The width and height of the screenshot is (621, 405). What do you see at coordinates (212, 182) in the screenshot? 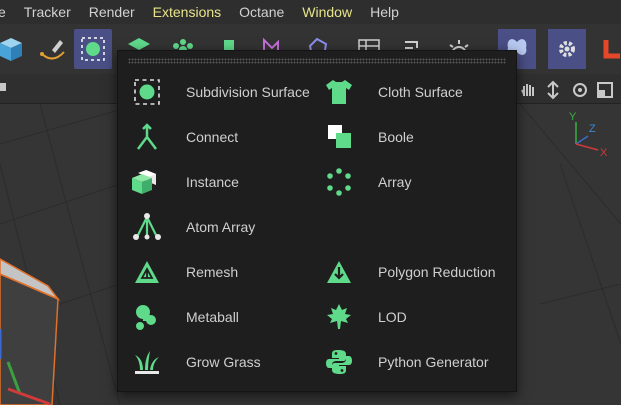
I see `menu-item-label: Instance` at bounding box center [212, 182].